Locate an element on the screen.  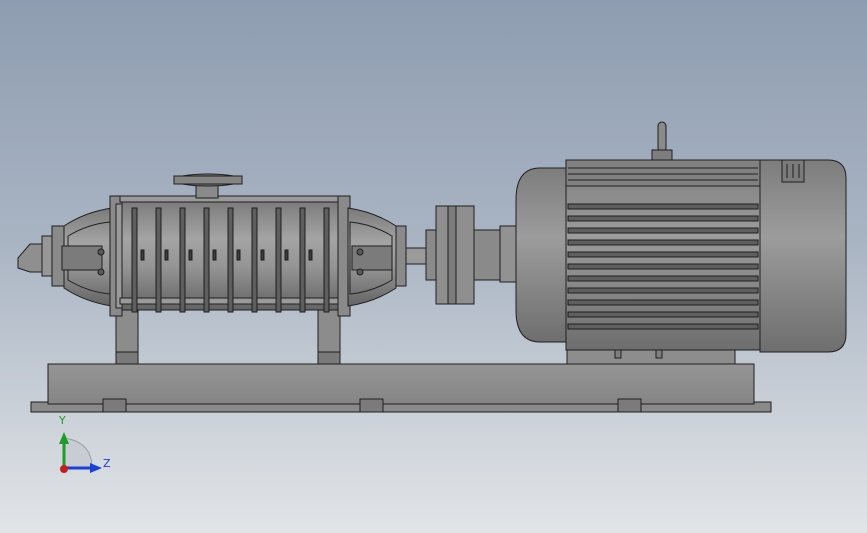
x-axis-dot is located at coordinates (64, 469).